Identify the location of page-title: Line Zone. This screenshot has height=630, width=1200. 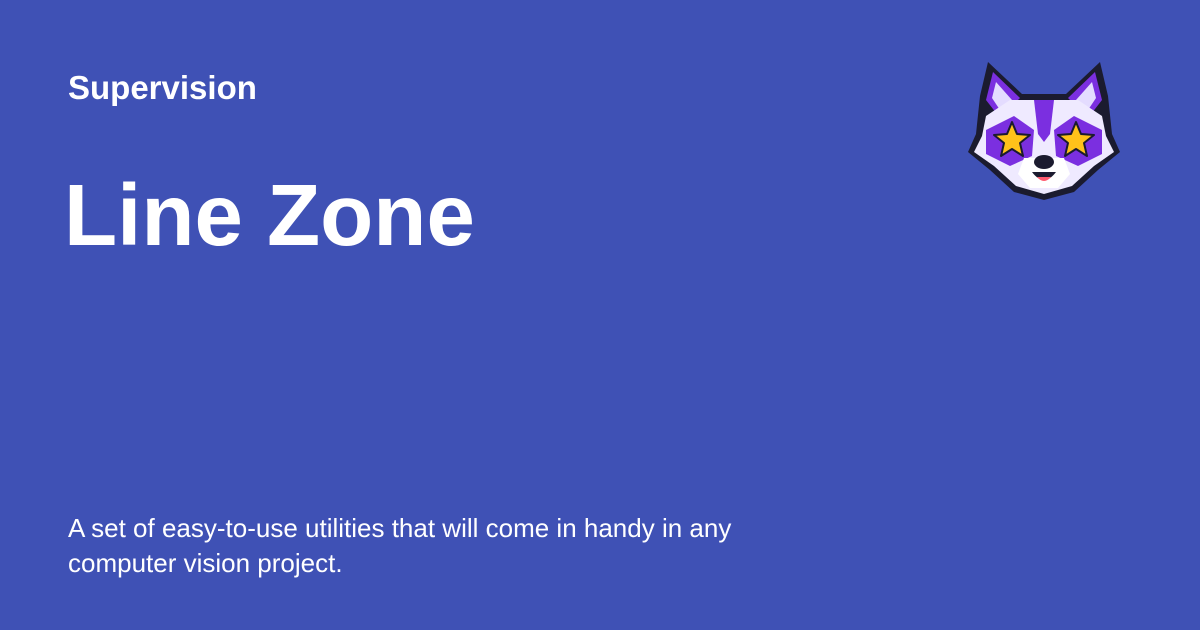
(269, 215).